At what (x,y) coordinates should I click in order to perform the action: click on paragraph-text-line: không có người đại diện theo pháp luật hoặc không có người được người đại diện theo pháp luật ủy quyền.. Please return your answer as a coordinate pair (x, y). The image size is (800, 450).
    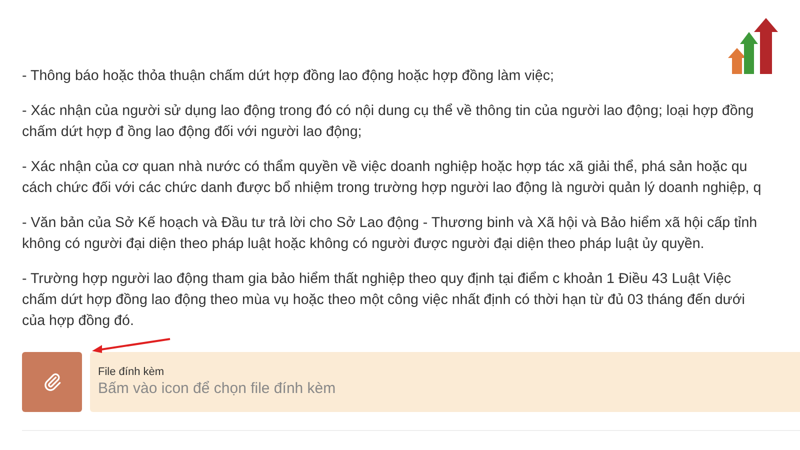
    Looking at the image, I should click on (363, 244).